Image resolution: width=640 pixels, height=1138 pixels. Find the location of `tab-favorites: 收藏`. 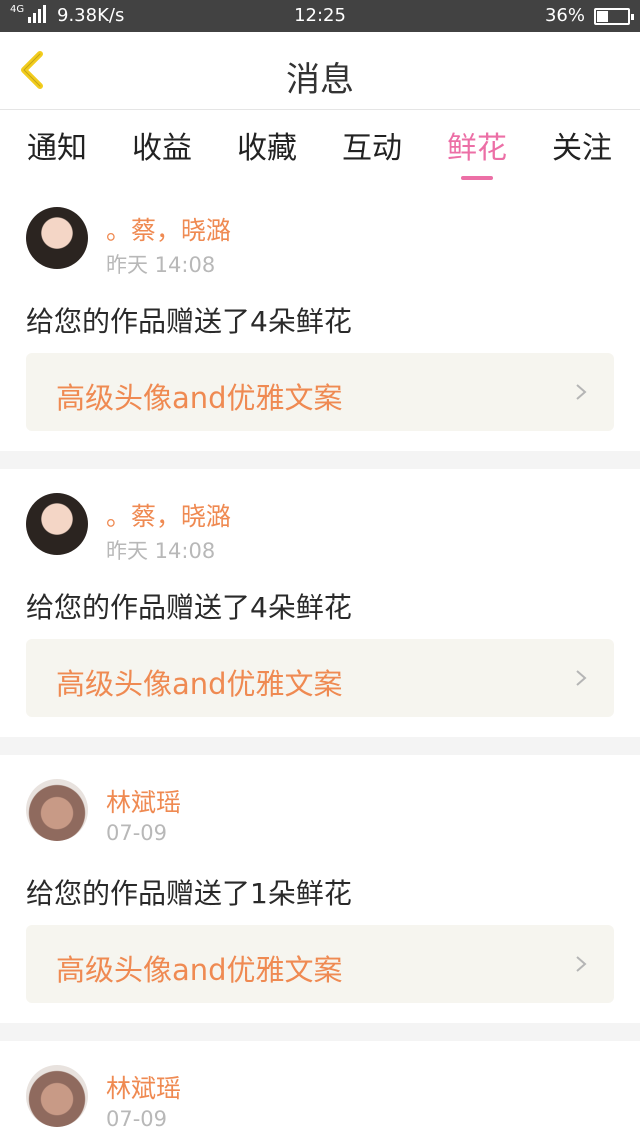

tab-favorites: 收藏 is located at coordinates (267, 145).